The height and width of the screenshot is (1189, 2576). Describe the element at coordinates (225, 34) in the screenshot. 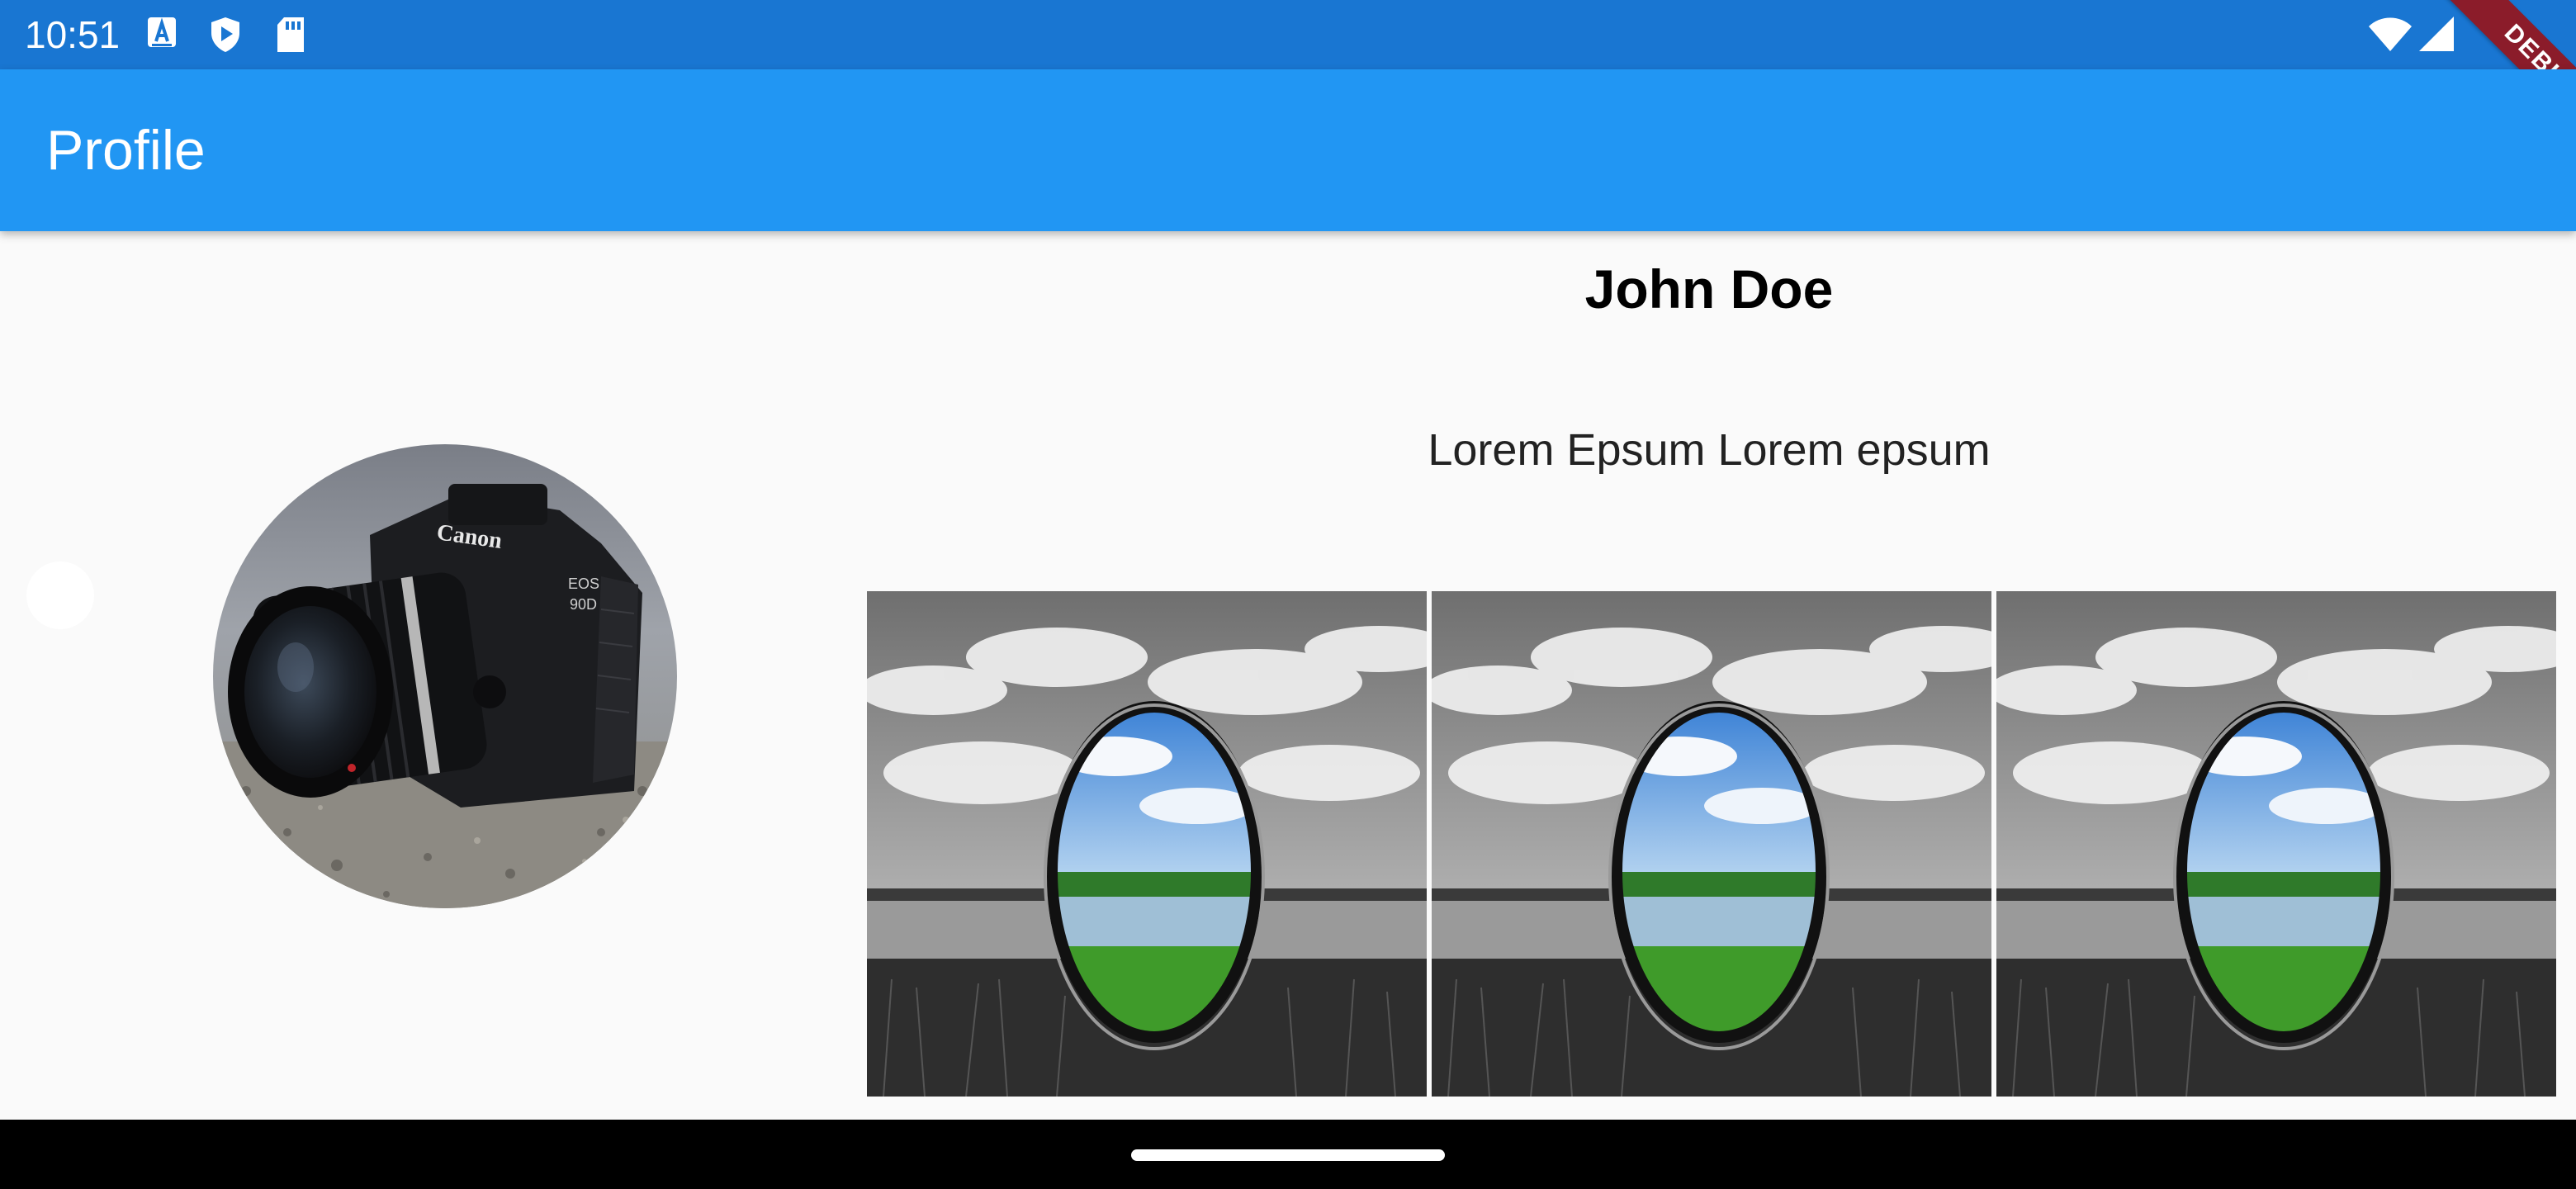

I see `play-protect-icon` at that location.